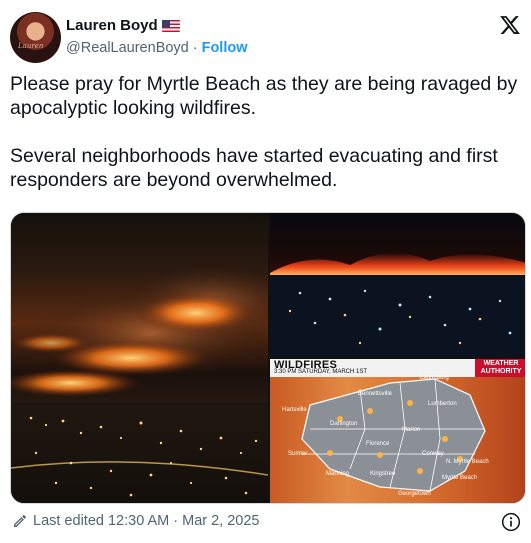  What do you see at coordinates (383, 474) in the screenshot?
I see `map-place-label: Kingstree` at bounding box center [383, 474].